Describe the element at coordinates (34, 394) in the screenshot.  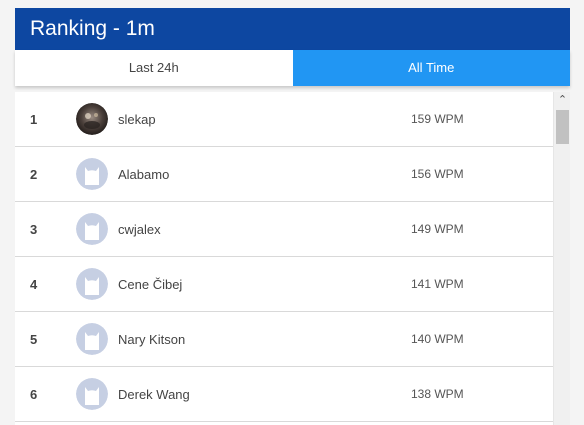
I see `rank-number: 6` at that location.